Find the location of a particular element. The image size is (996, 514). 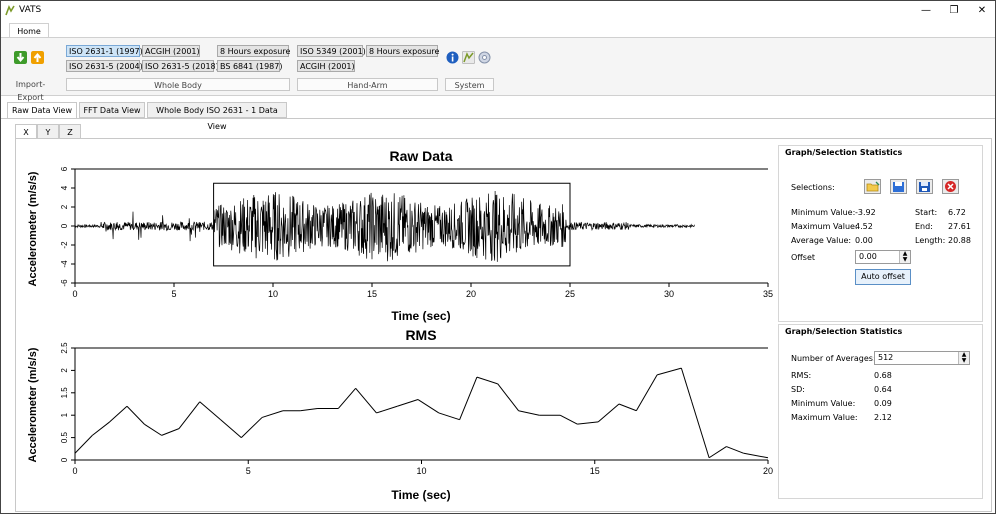

tab-axis-z: Z is located at coordinates (70, 131).